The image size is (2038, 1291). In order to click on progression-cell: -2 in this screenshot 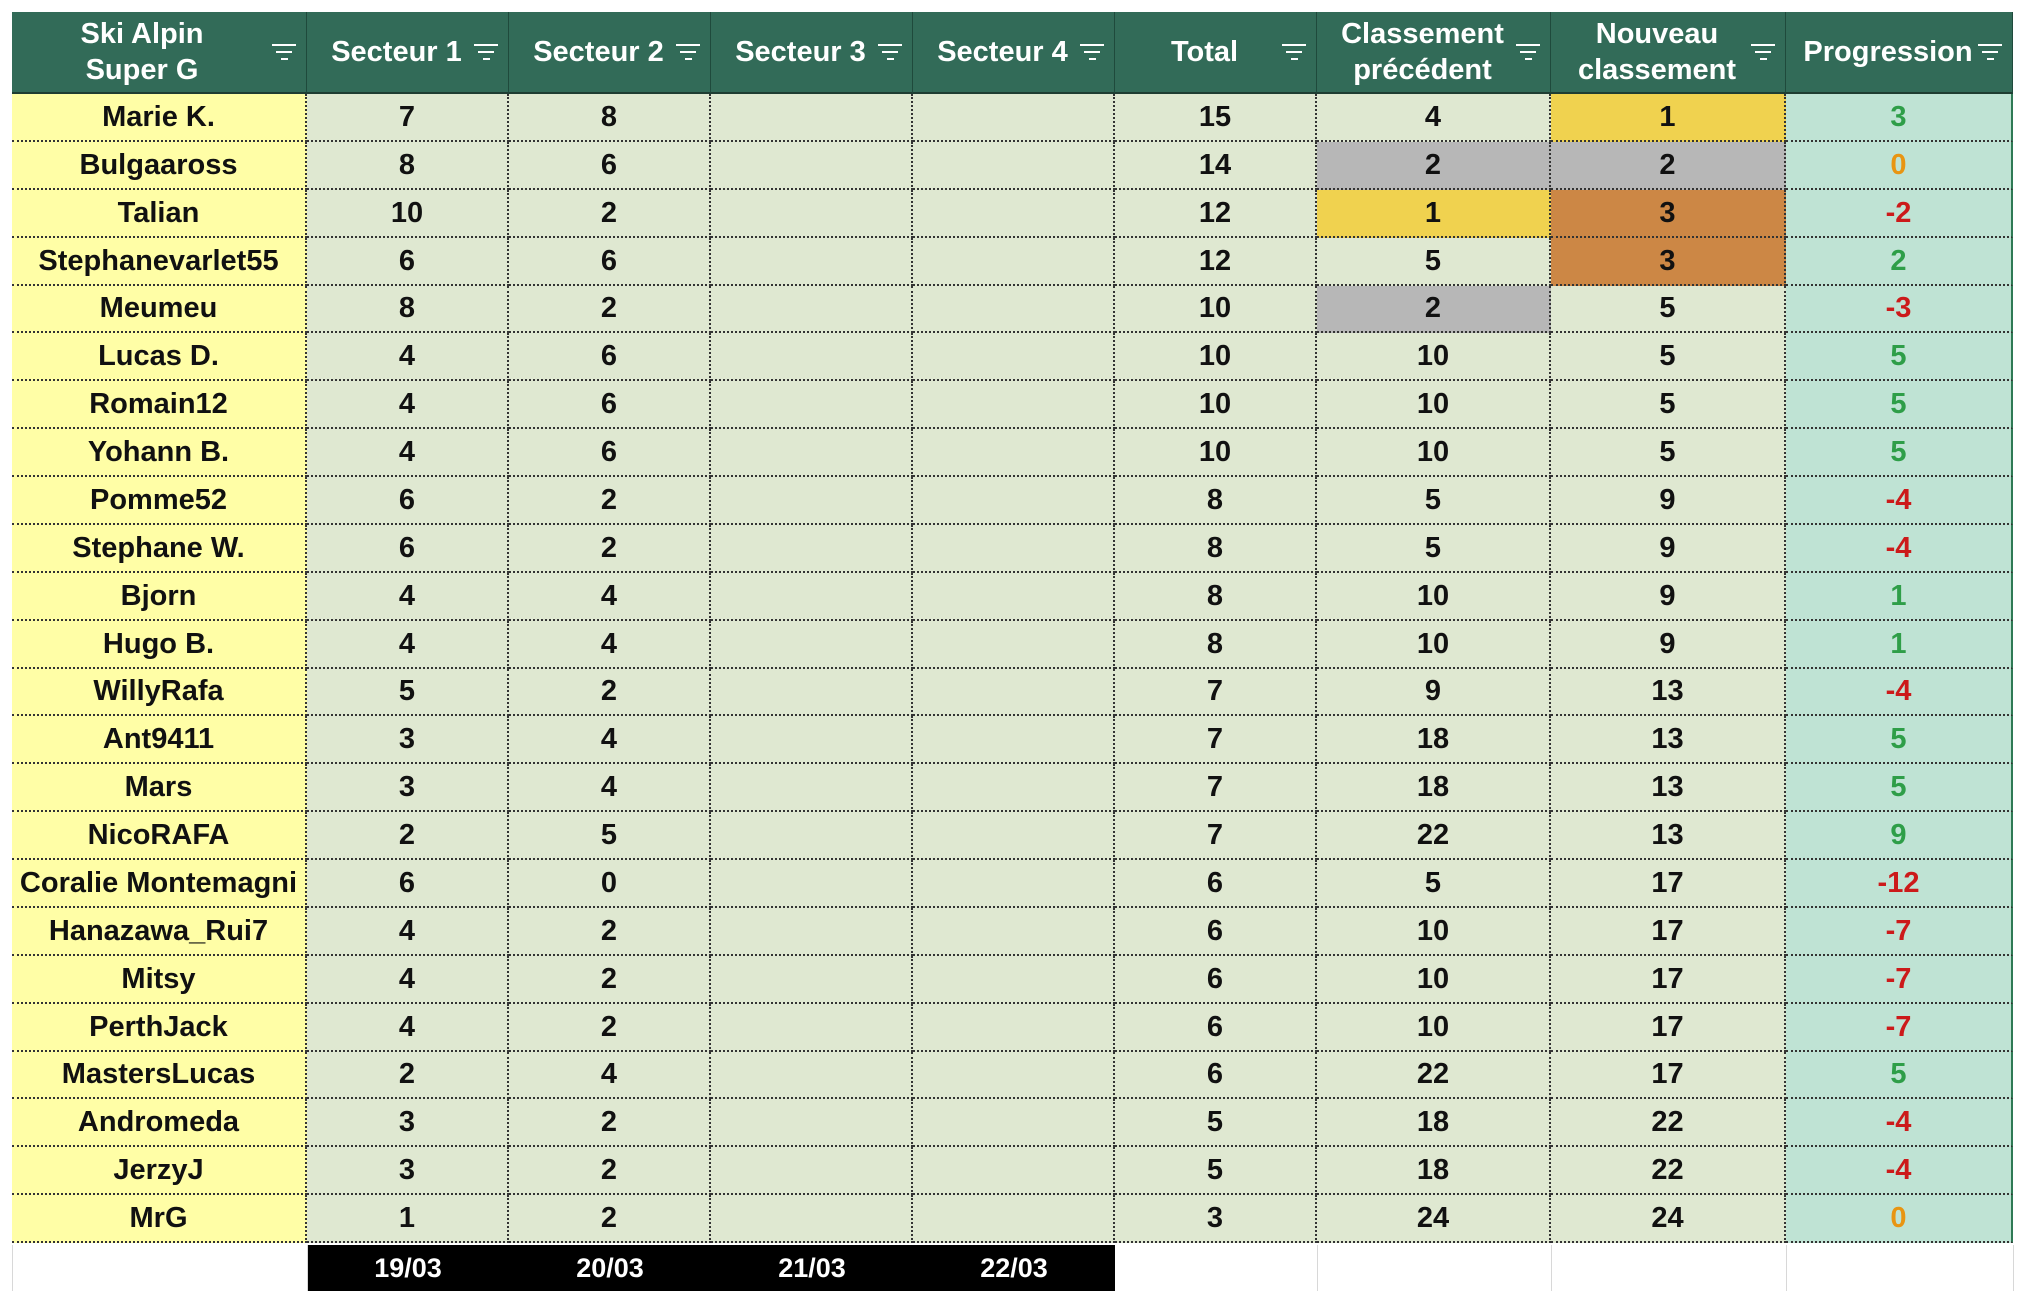, I will do `click(1899, 214)`.